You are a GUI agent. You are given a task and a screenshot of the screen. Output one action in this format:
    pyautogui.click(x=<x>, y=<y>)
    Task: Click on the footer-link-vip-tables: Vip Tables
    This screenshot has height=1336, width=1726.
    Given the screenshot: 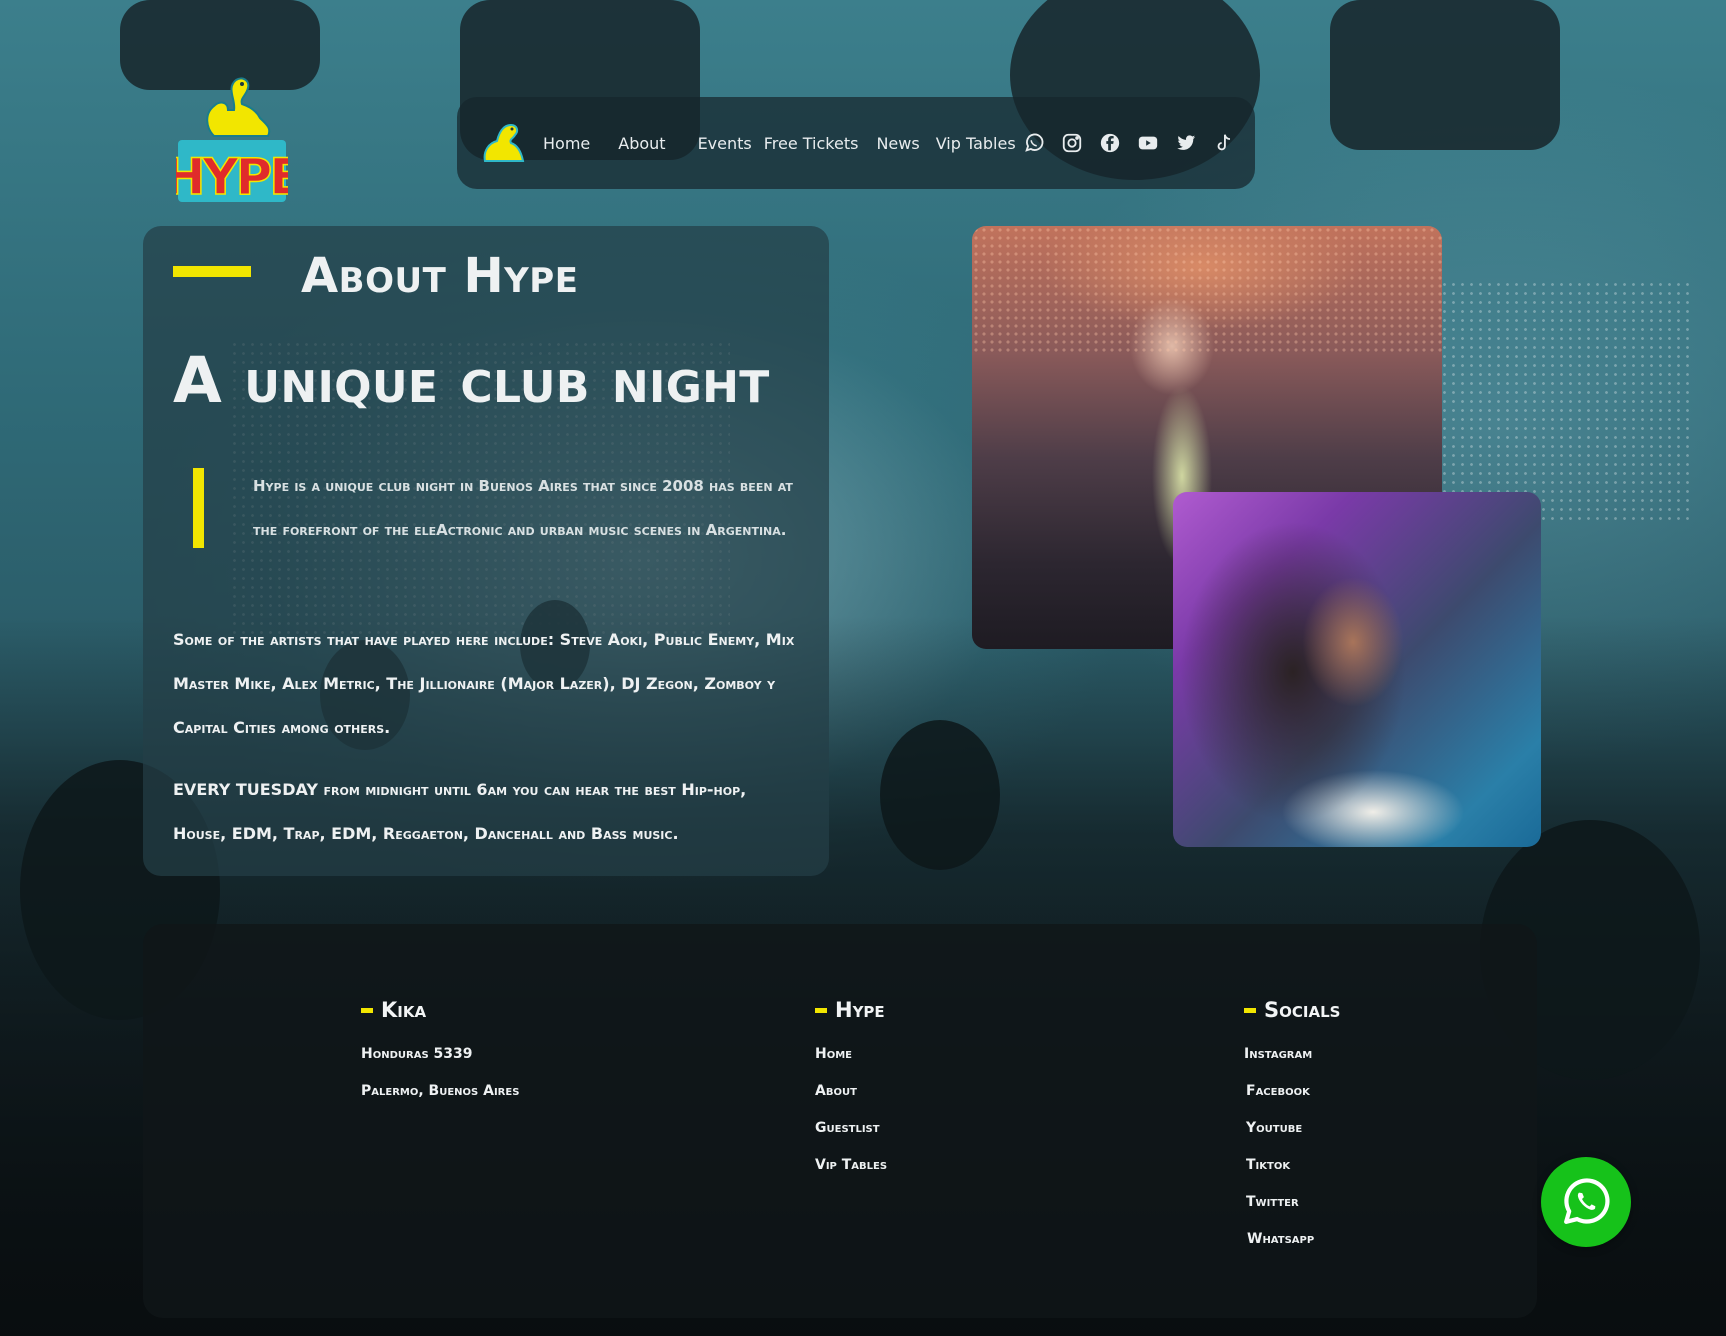 What is the action you would take?
    pyautogui.click(x=851, y=1165)
    